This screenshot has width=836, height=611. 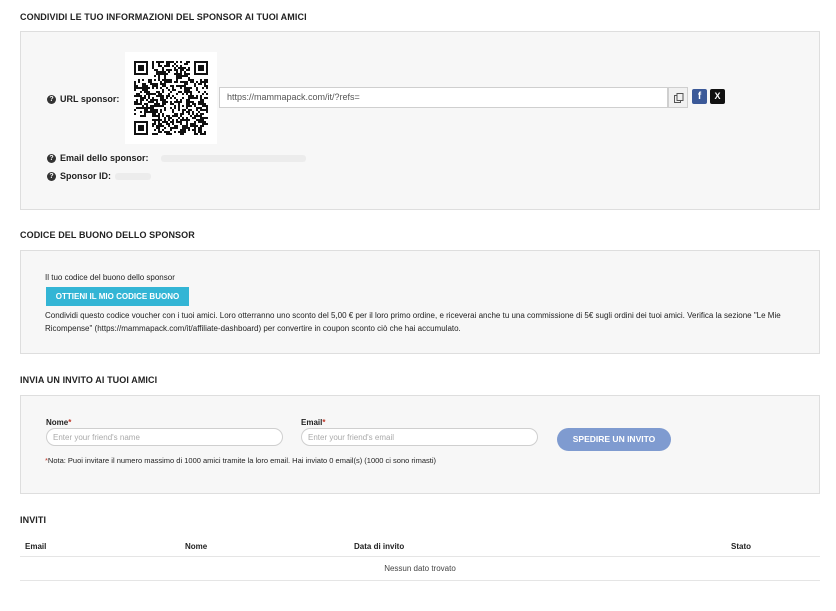 I want to click on name-label: Nome*, so click(x=59, y=422).